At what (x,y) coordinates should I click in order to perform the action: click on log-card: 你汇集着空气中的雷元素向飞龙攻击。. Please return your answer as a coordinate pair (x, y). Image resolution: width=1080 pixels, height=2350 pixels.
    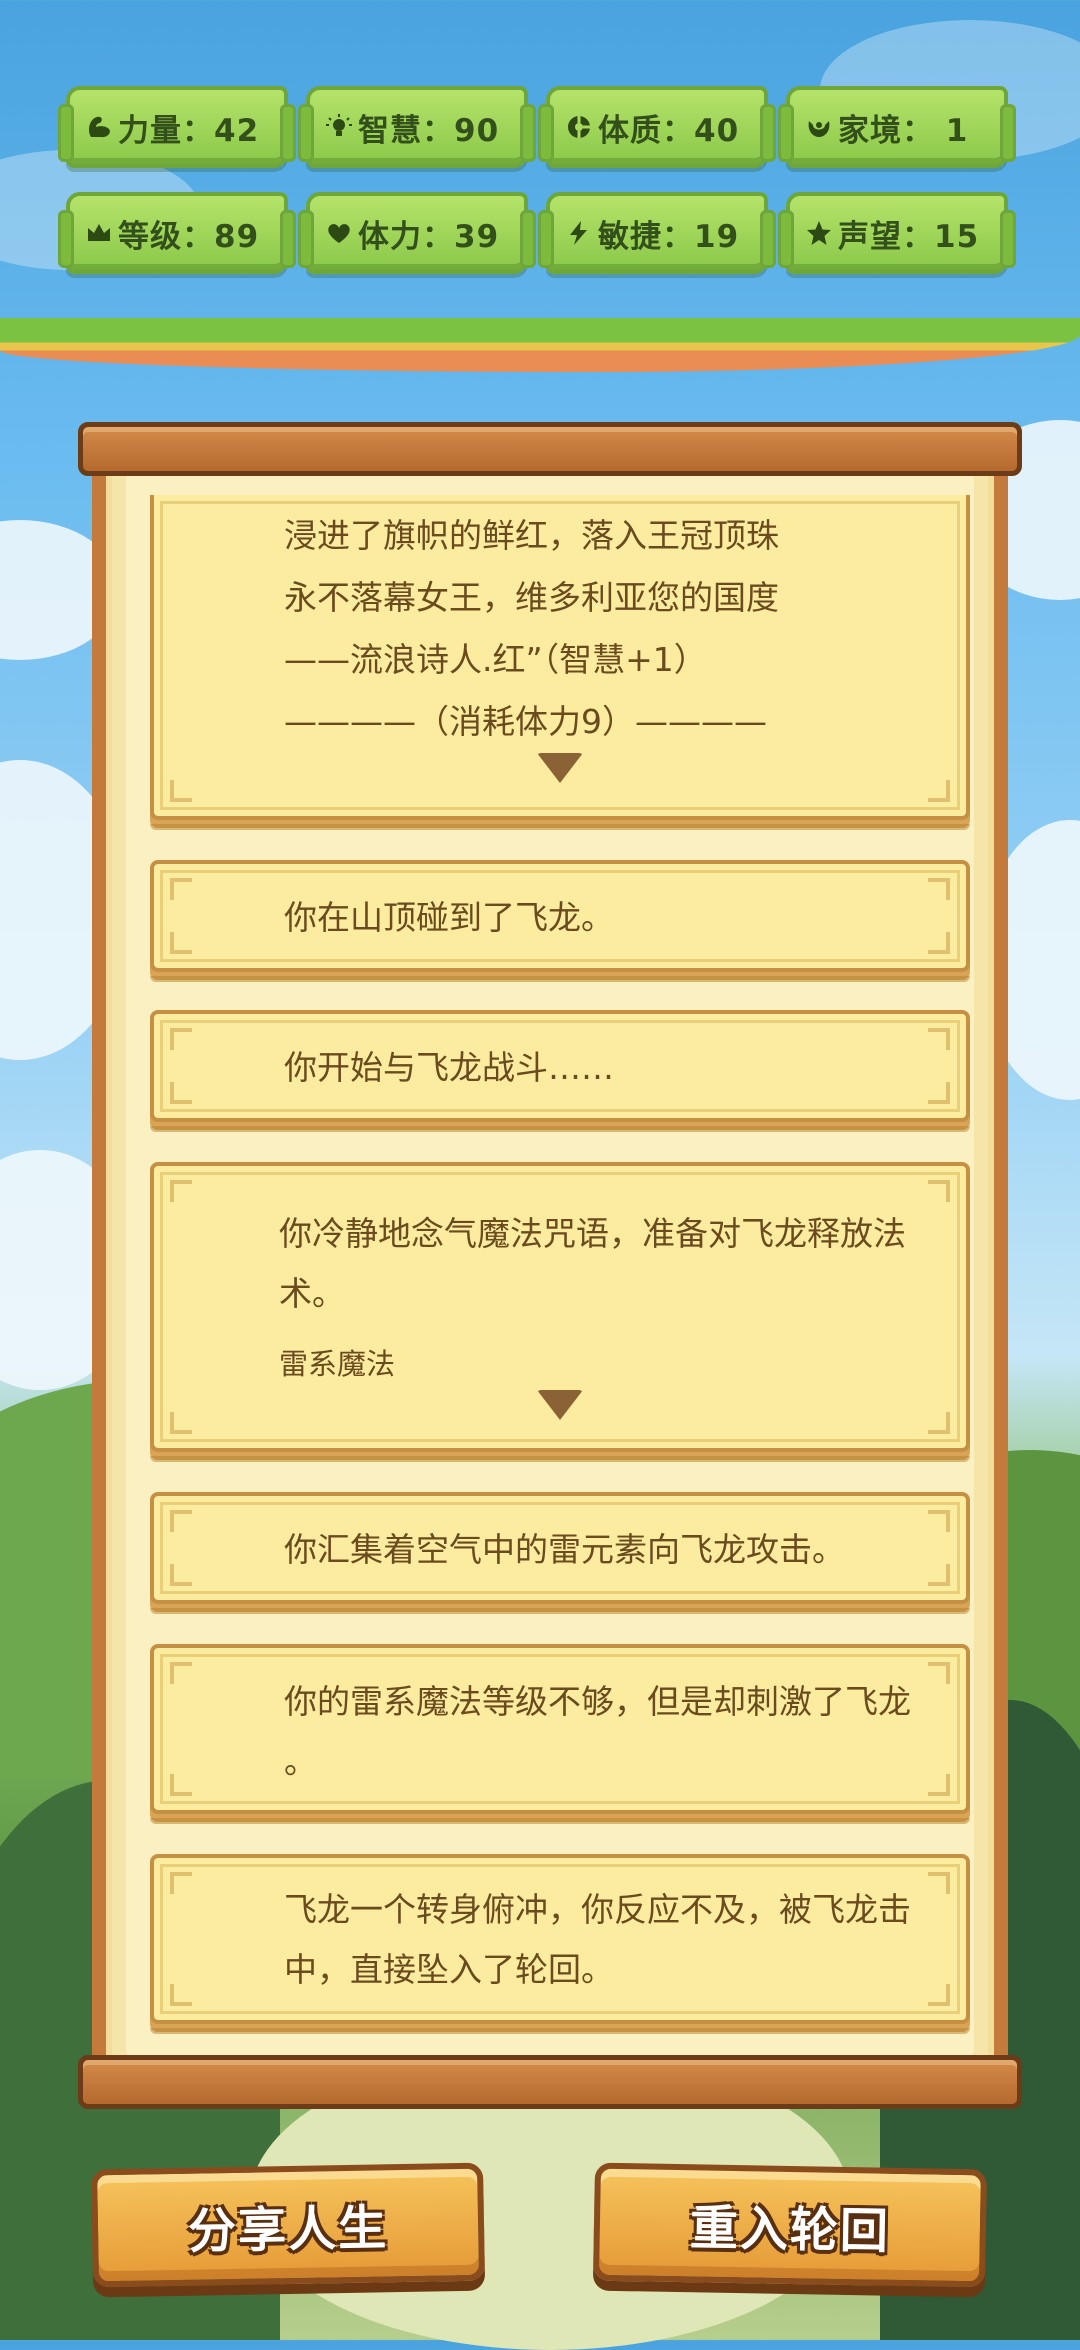
    Looking at the image, I should click on (560, 1553).